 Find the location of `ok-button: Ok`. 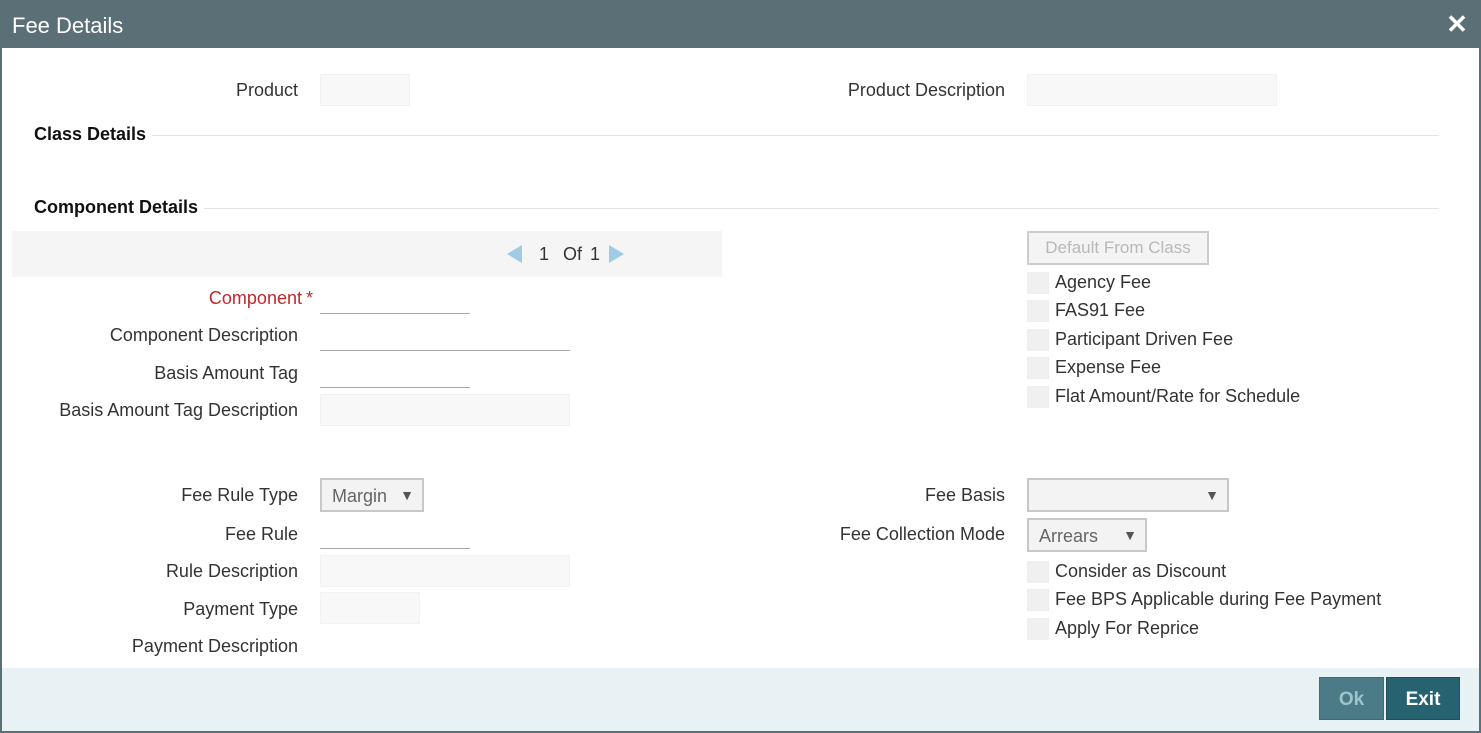

ok-button: Ok is located at coordinates (1351, 698).